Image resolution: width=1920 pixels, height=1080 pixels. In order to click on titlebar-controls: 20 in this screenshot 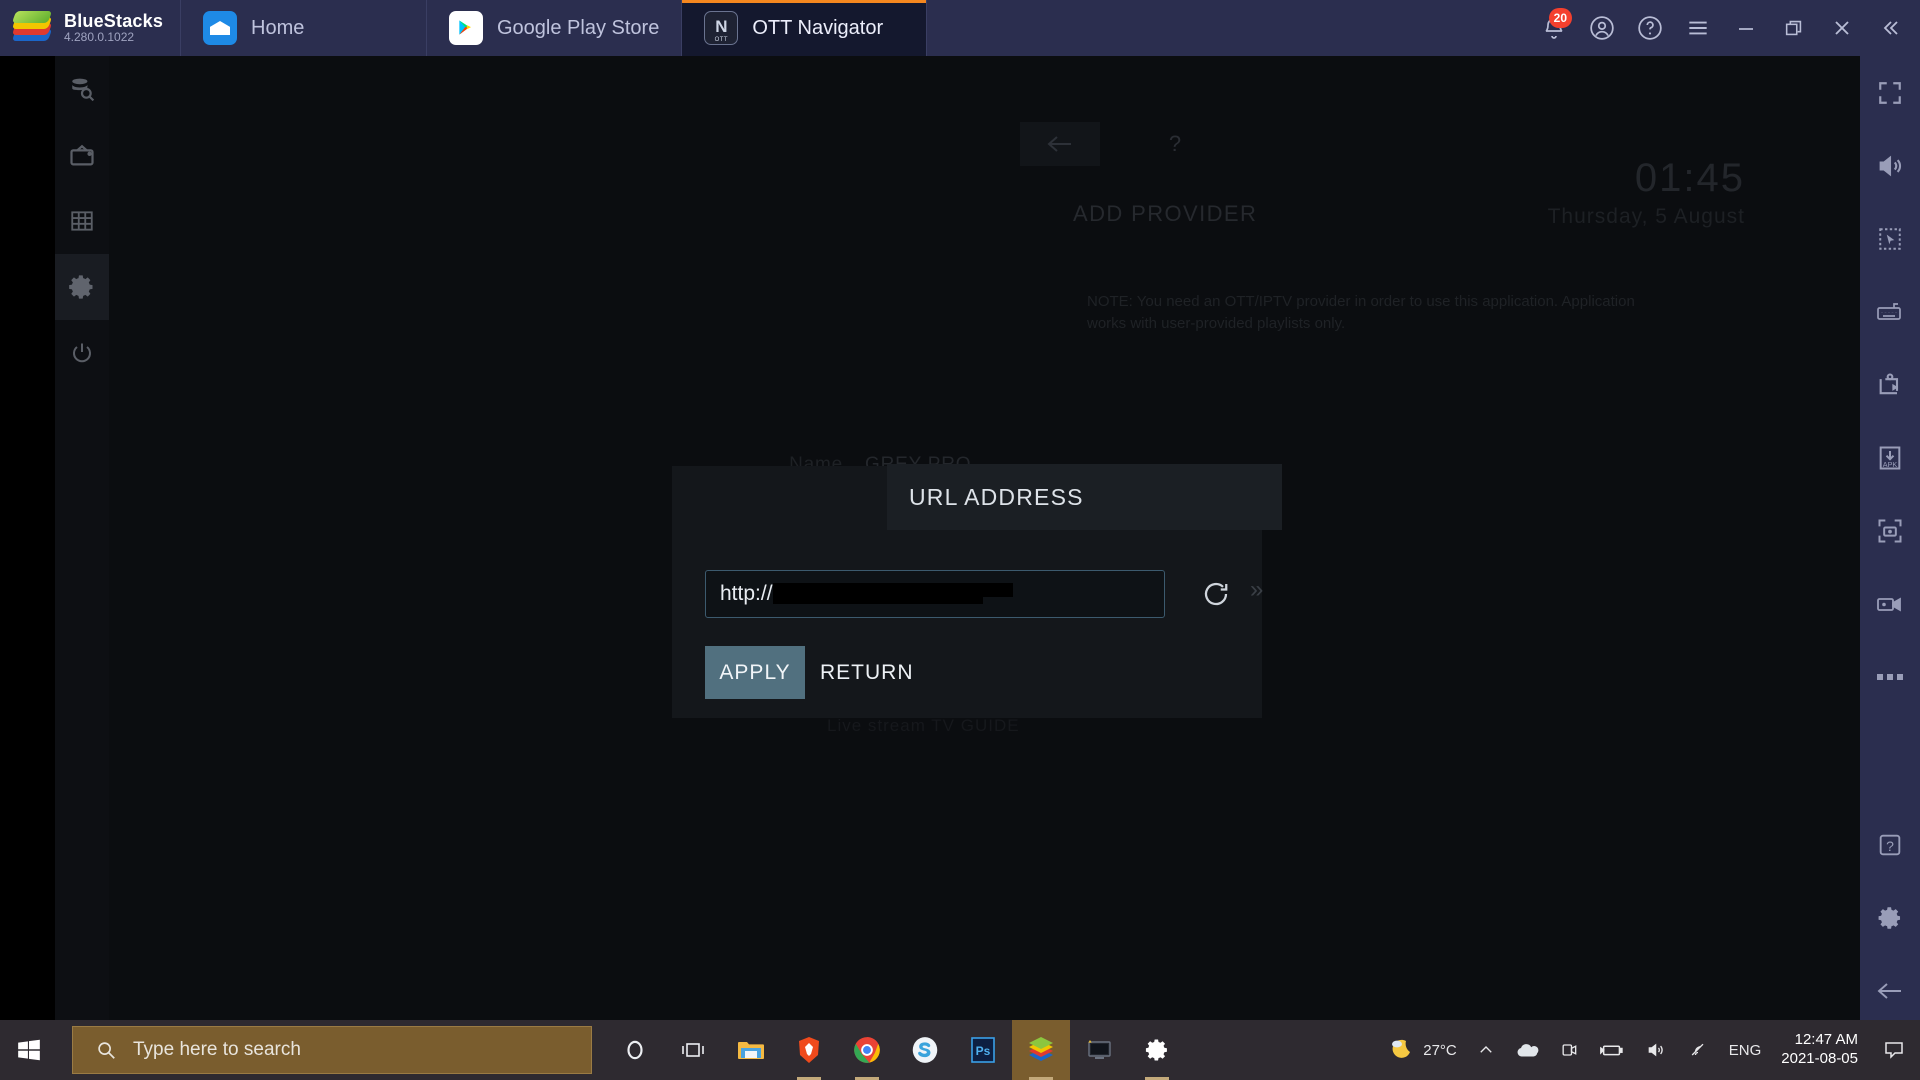, I will do `click(1725, 28)`.